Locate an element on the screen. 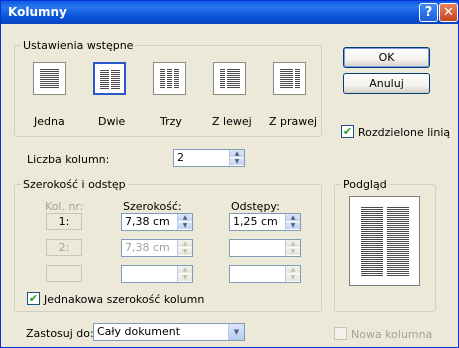 The width and height of the screenshot is (459, 348). preset-two-icon is located at coordinates (109, 78).